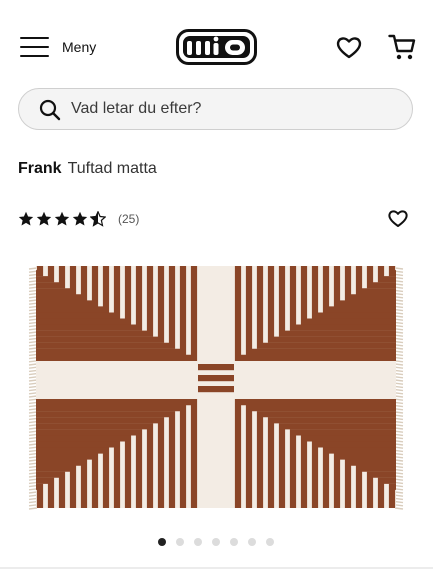  Describe the element at coordinates (216, 568) in the screenshot. I see `divider` at that location.